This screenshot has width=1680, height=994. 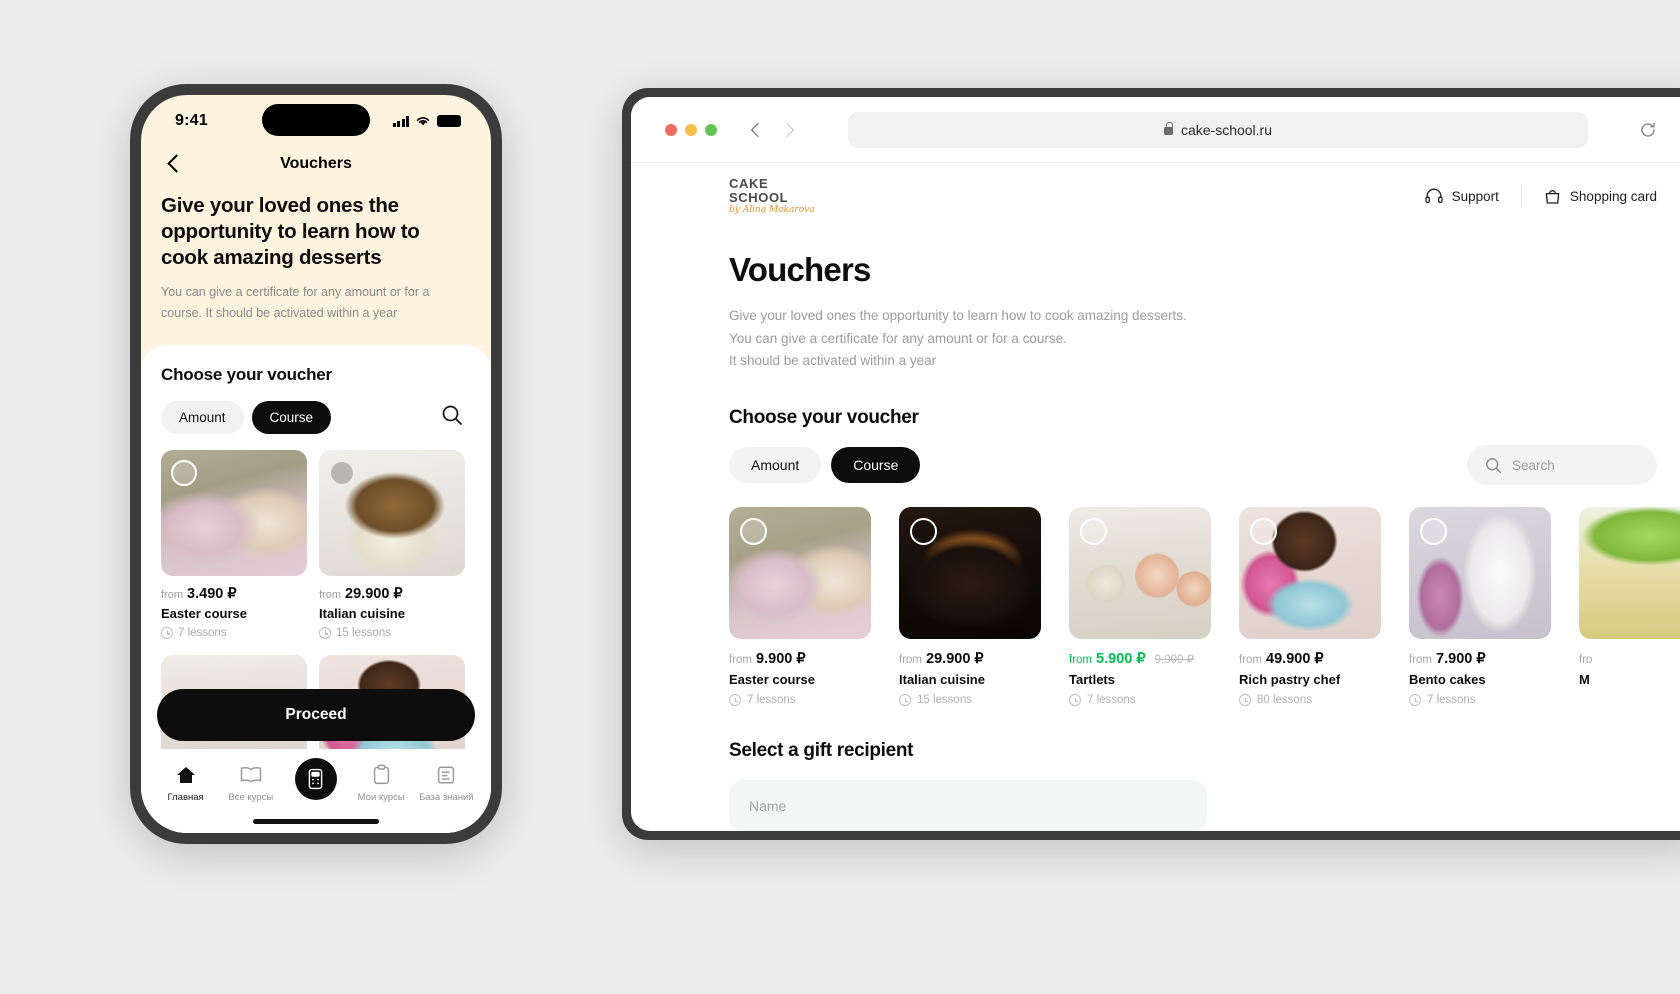 What do you see at coordinates (1648, 130) in the screenshot?
I see `reload-icon` at bounding box center [1648, 130].